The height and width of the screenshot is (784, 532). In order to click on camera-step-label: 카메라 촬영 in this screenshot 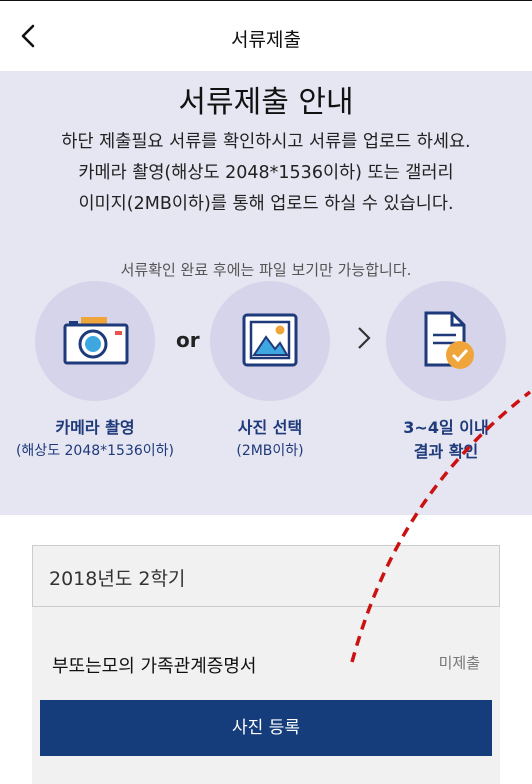, I will do `click(95, 427)`.